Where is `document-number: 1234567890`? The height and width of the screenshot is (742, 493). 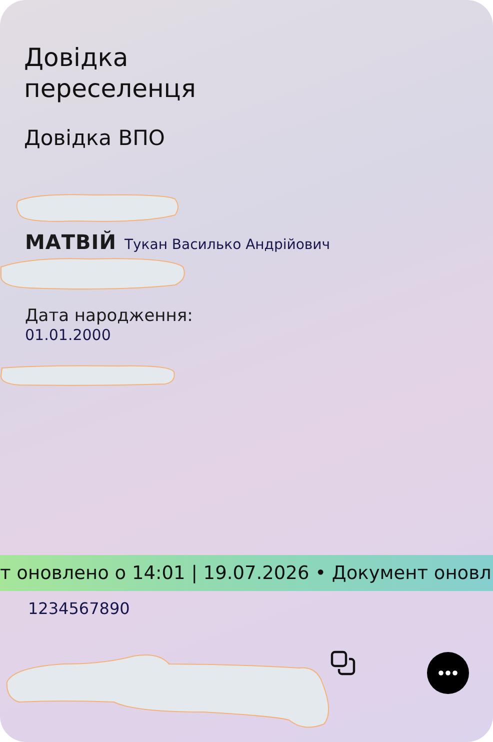 document-number: 1234567890 is located at coordinates (79, 608).